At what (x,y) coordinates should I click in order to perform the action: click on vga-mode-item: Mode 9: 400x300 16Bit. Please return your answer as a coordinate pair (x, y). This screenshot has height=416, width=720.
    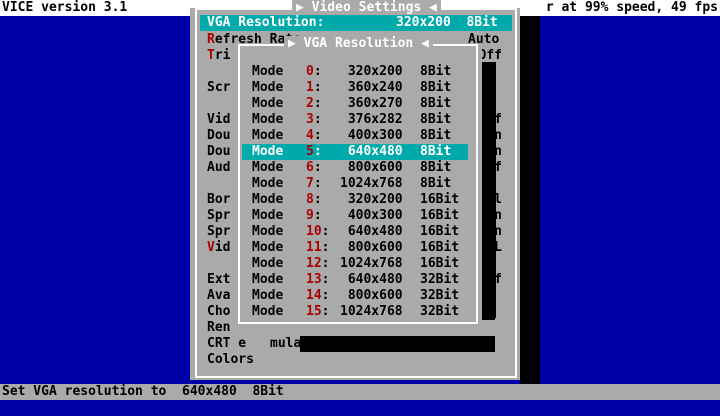
    Looking at the image, I should click on (355, 216).